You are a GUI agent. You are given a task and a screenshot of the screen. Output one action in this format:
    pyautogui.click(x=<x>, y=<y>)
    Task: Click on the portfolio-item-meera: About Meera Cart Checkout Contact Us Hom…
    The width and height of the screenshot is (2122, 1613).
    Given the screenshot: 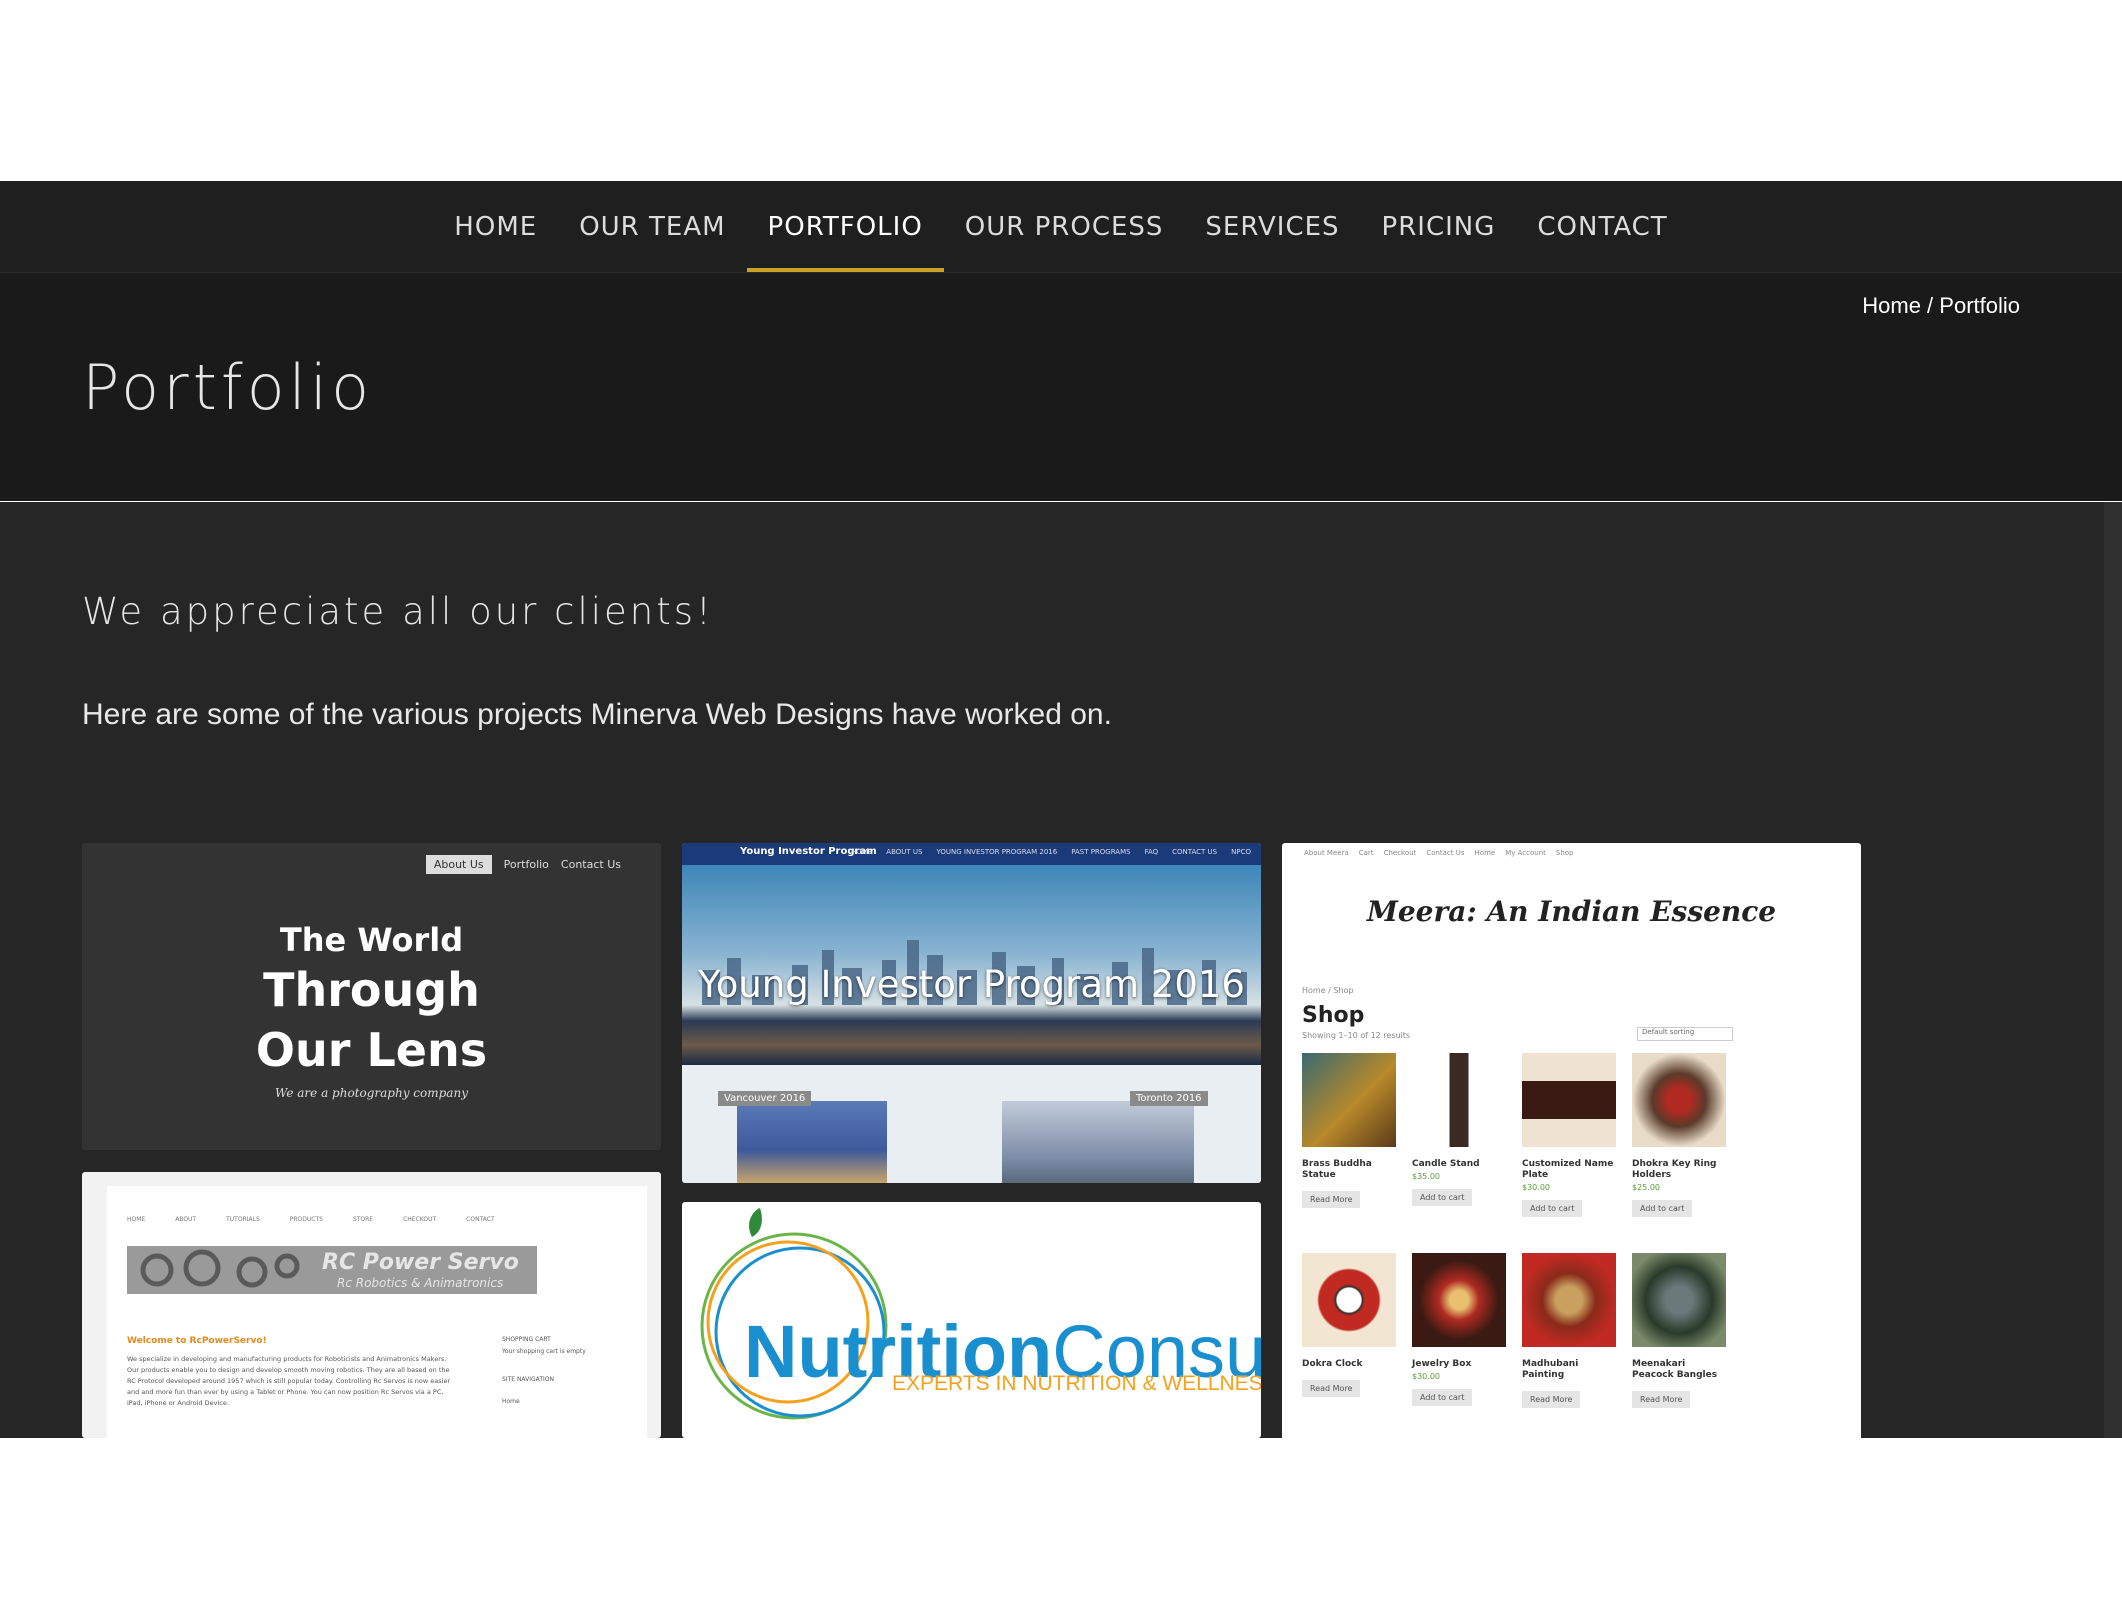 What is the action you would take?
    pyautogui.click(x=1571, y=1143)
    